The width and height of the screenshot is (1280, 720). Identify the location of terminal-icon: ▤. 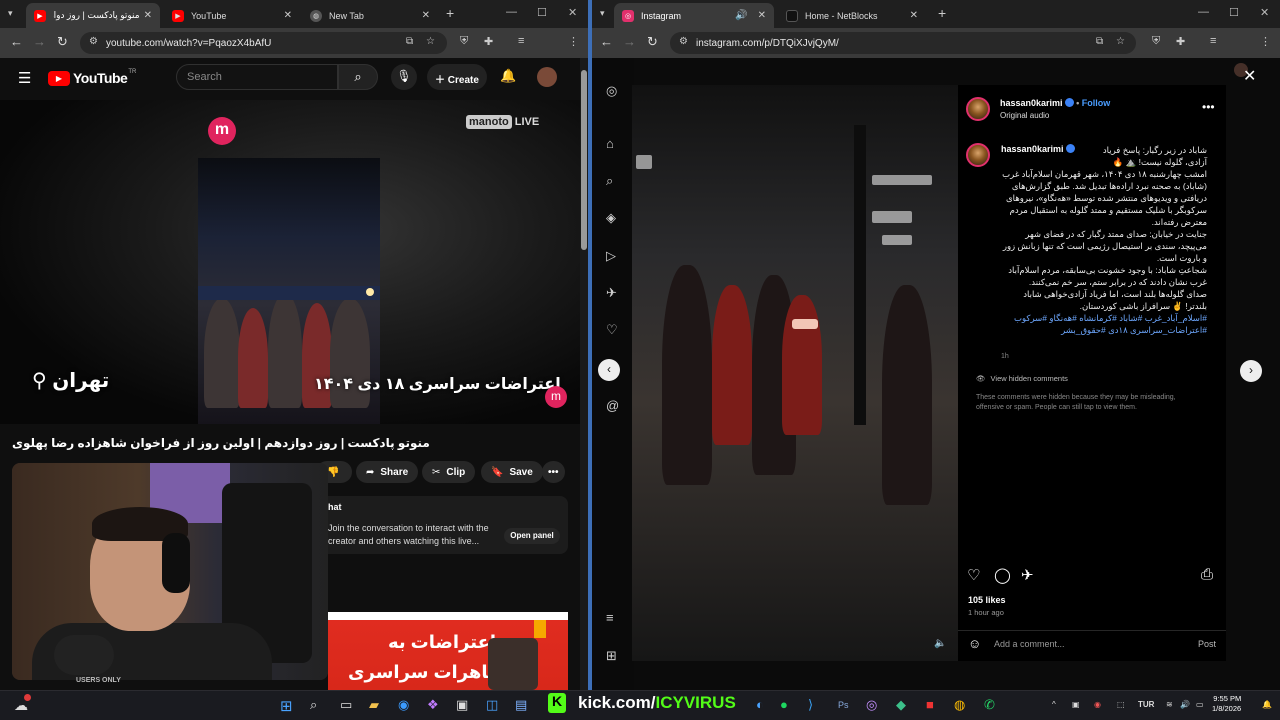
(521, 705).